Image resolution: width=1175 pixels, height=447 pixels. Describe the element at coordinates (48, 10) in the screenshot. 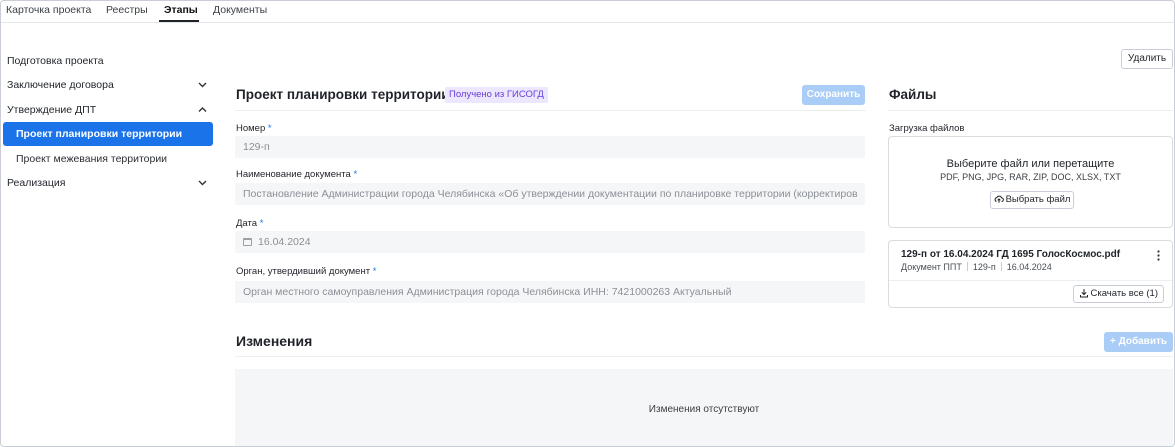

I see `tab-project-card: Карточка проекта` at that location.